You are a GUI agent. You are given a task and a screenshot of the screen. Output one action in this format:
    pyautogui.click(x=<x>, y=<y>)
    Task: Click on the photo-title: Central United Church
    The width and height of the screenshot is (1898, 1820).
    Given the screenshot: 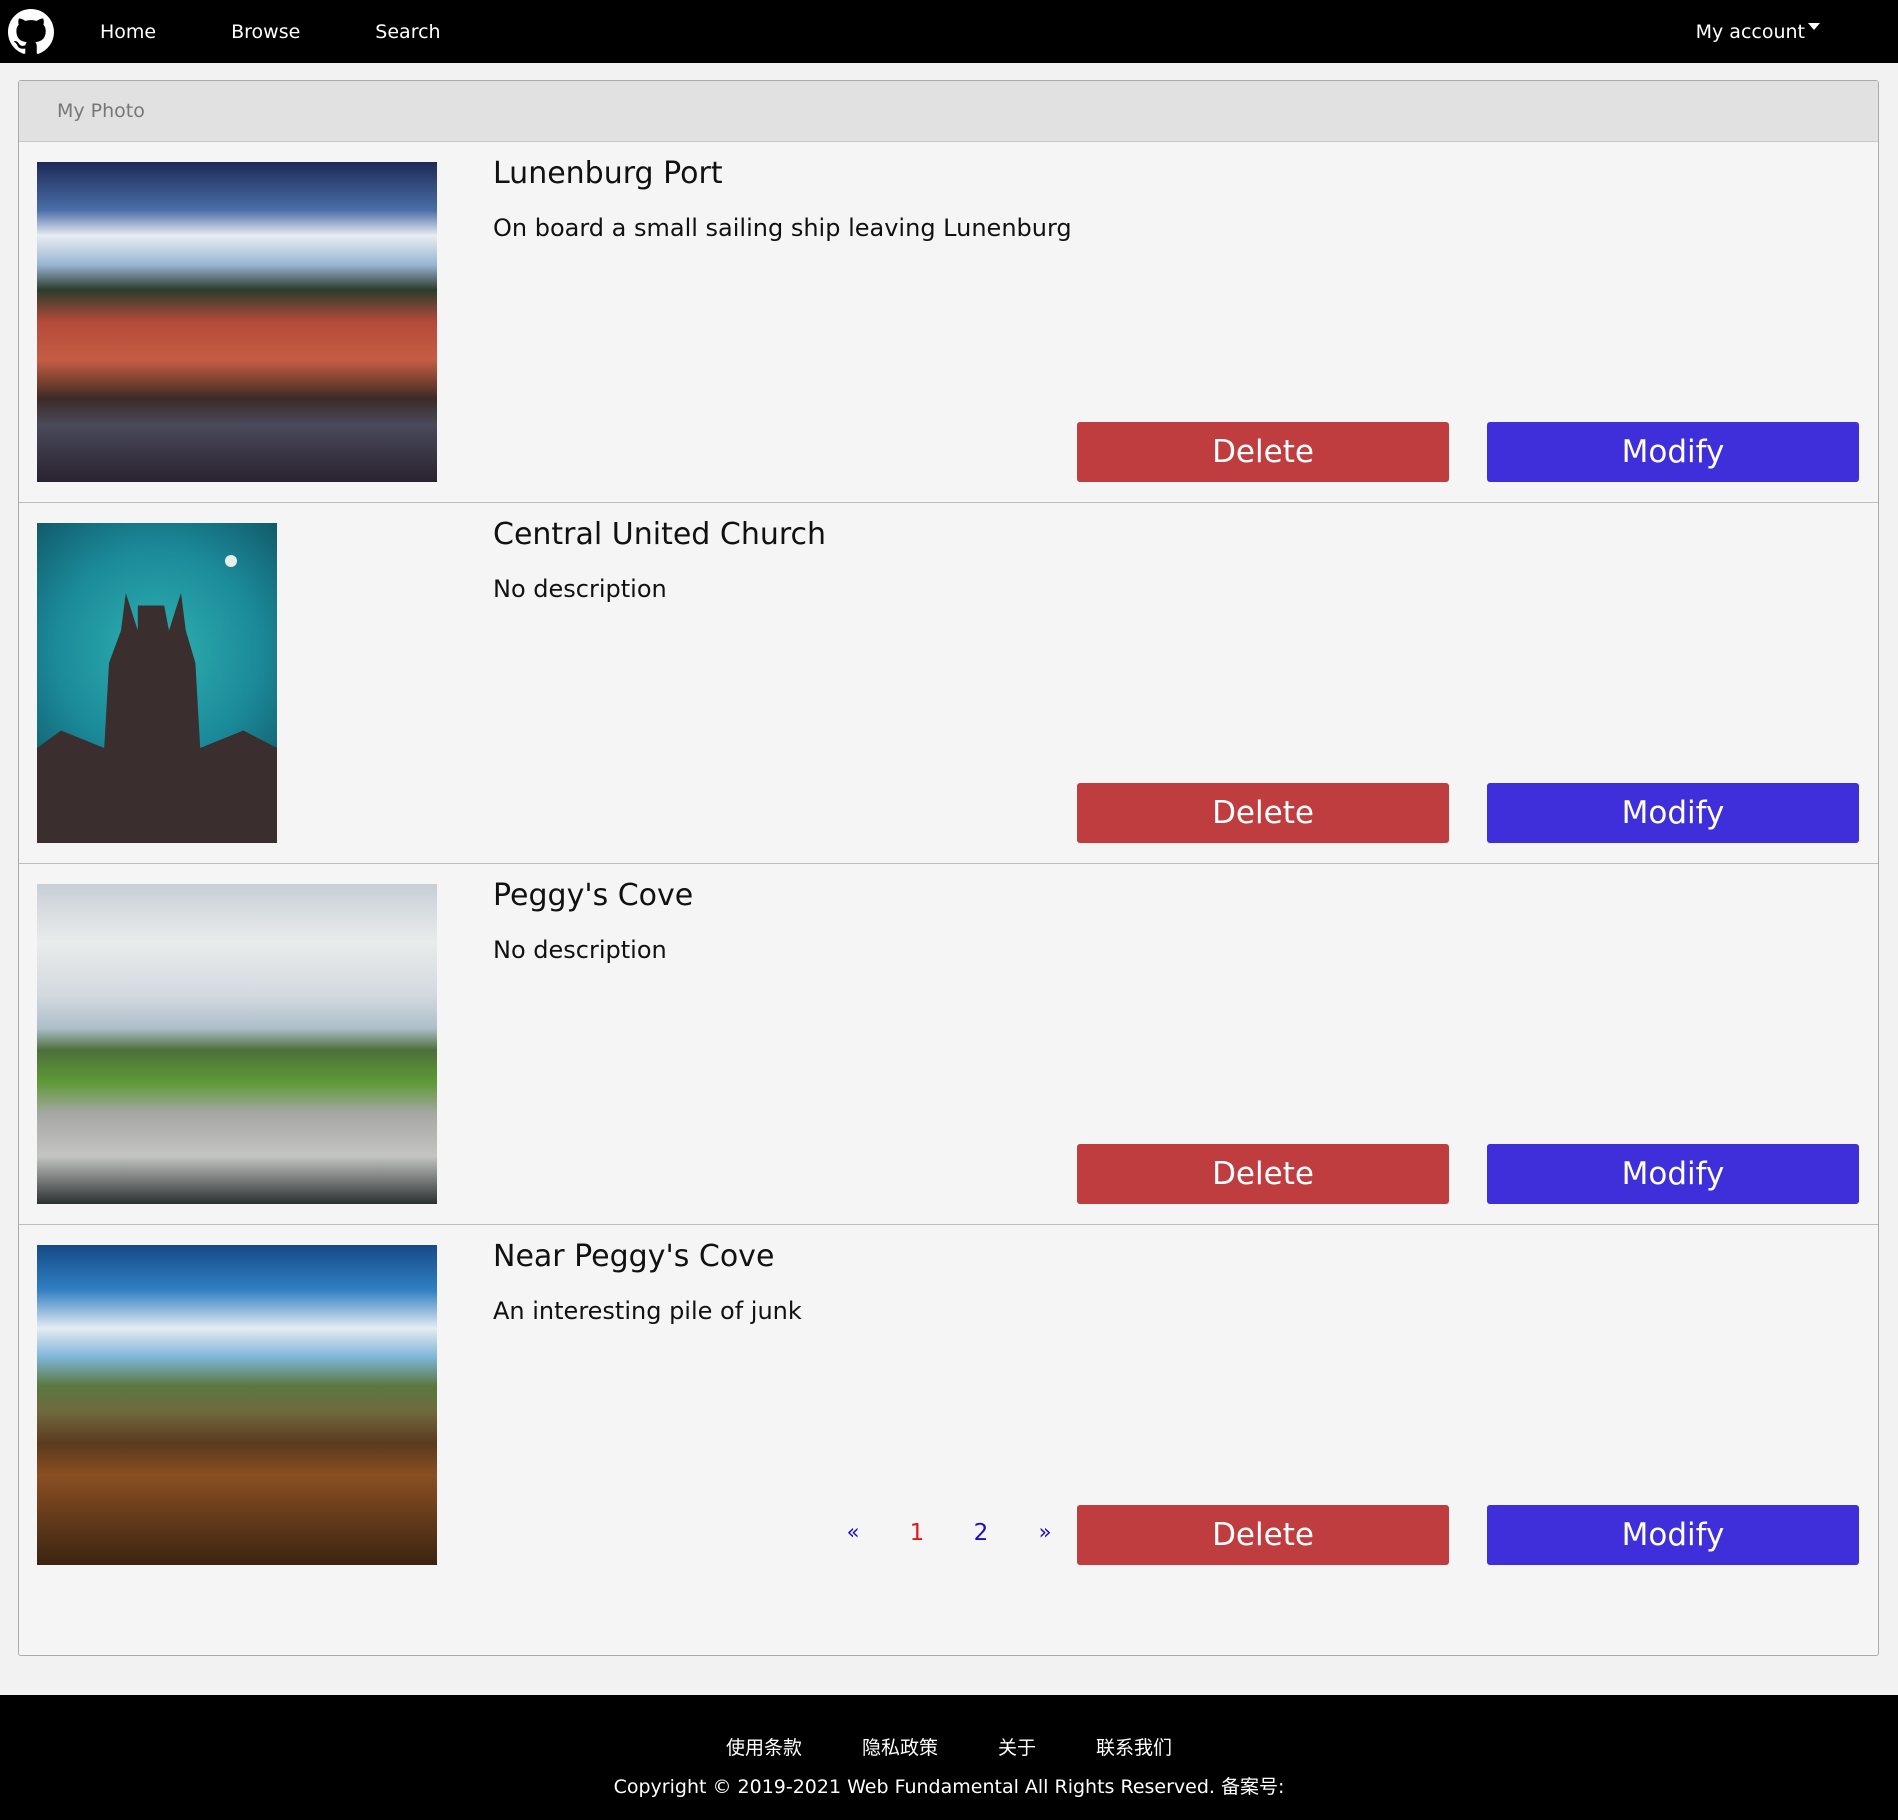 What is the action you would take?
    pyautogui.click(x=660, y=534)
    